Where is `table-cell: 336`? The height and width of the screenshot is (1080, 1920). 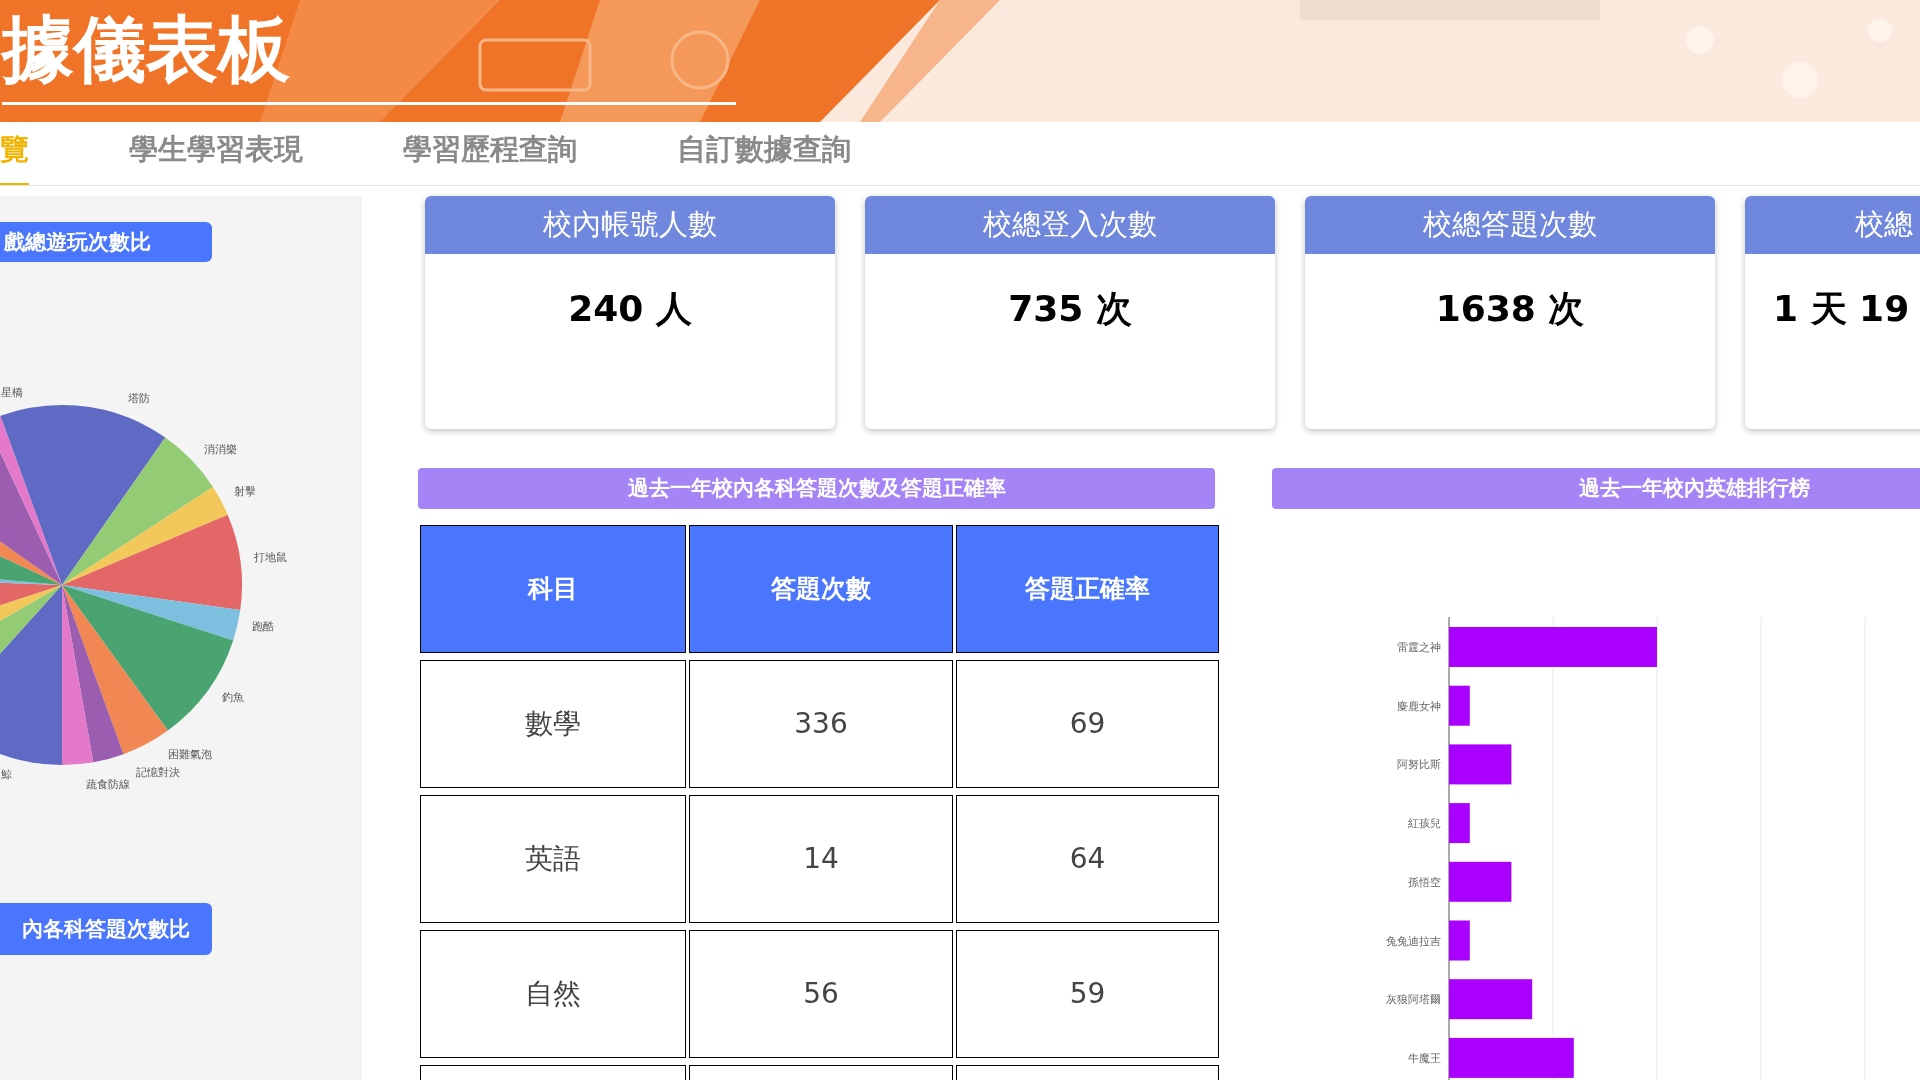
table-cell: 336 is located at coordinates (821, 724).